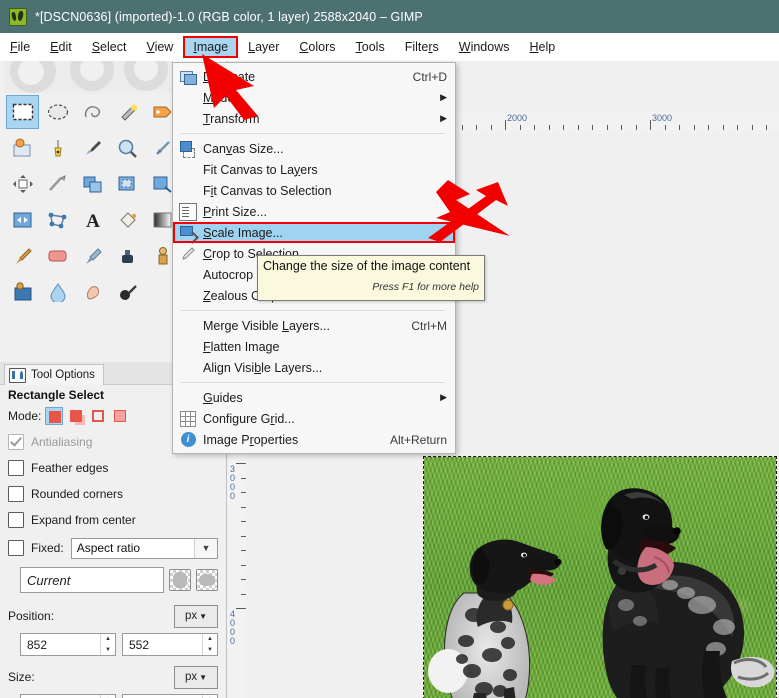  I want to click on tool-rotate-icon, so click(127, 184).